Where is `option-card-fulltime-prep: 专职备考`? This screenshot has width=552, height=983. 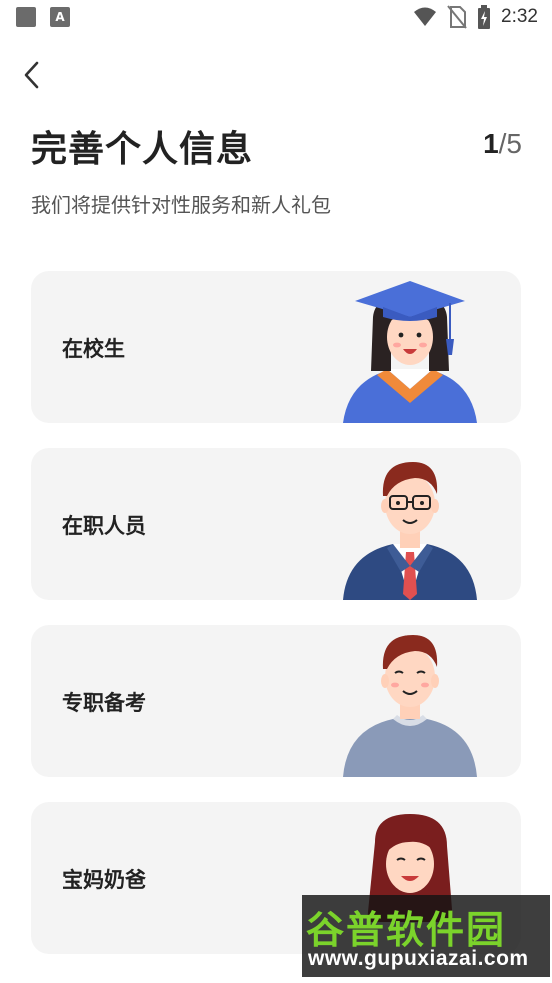
option-card-fulltime-prep: 专职备考 is located at coordinates (276, 701).